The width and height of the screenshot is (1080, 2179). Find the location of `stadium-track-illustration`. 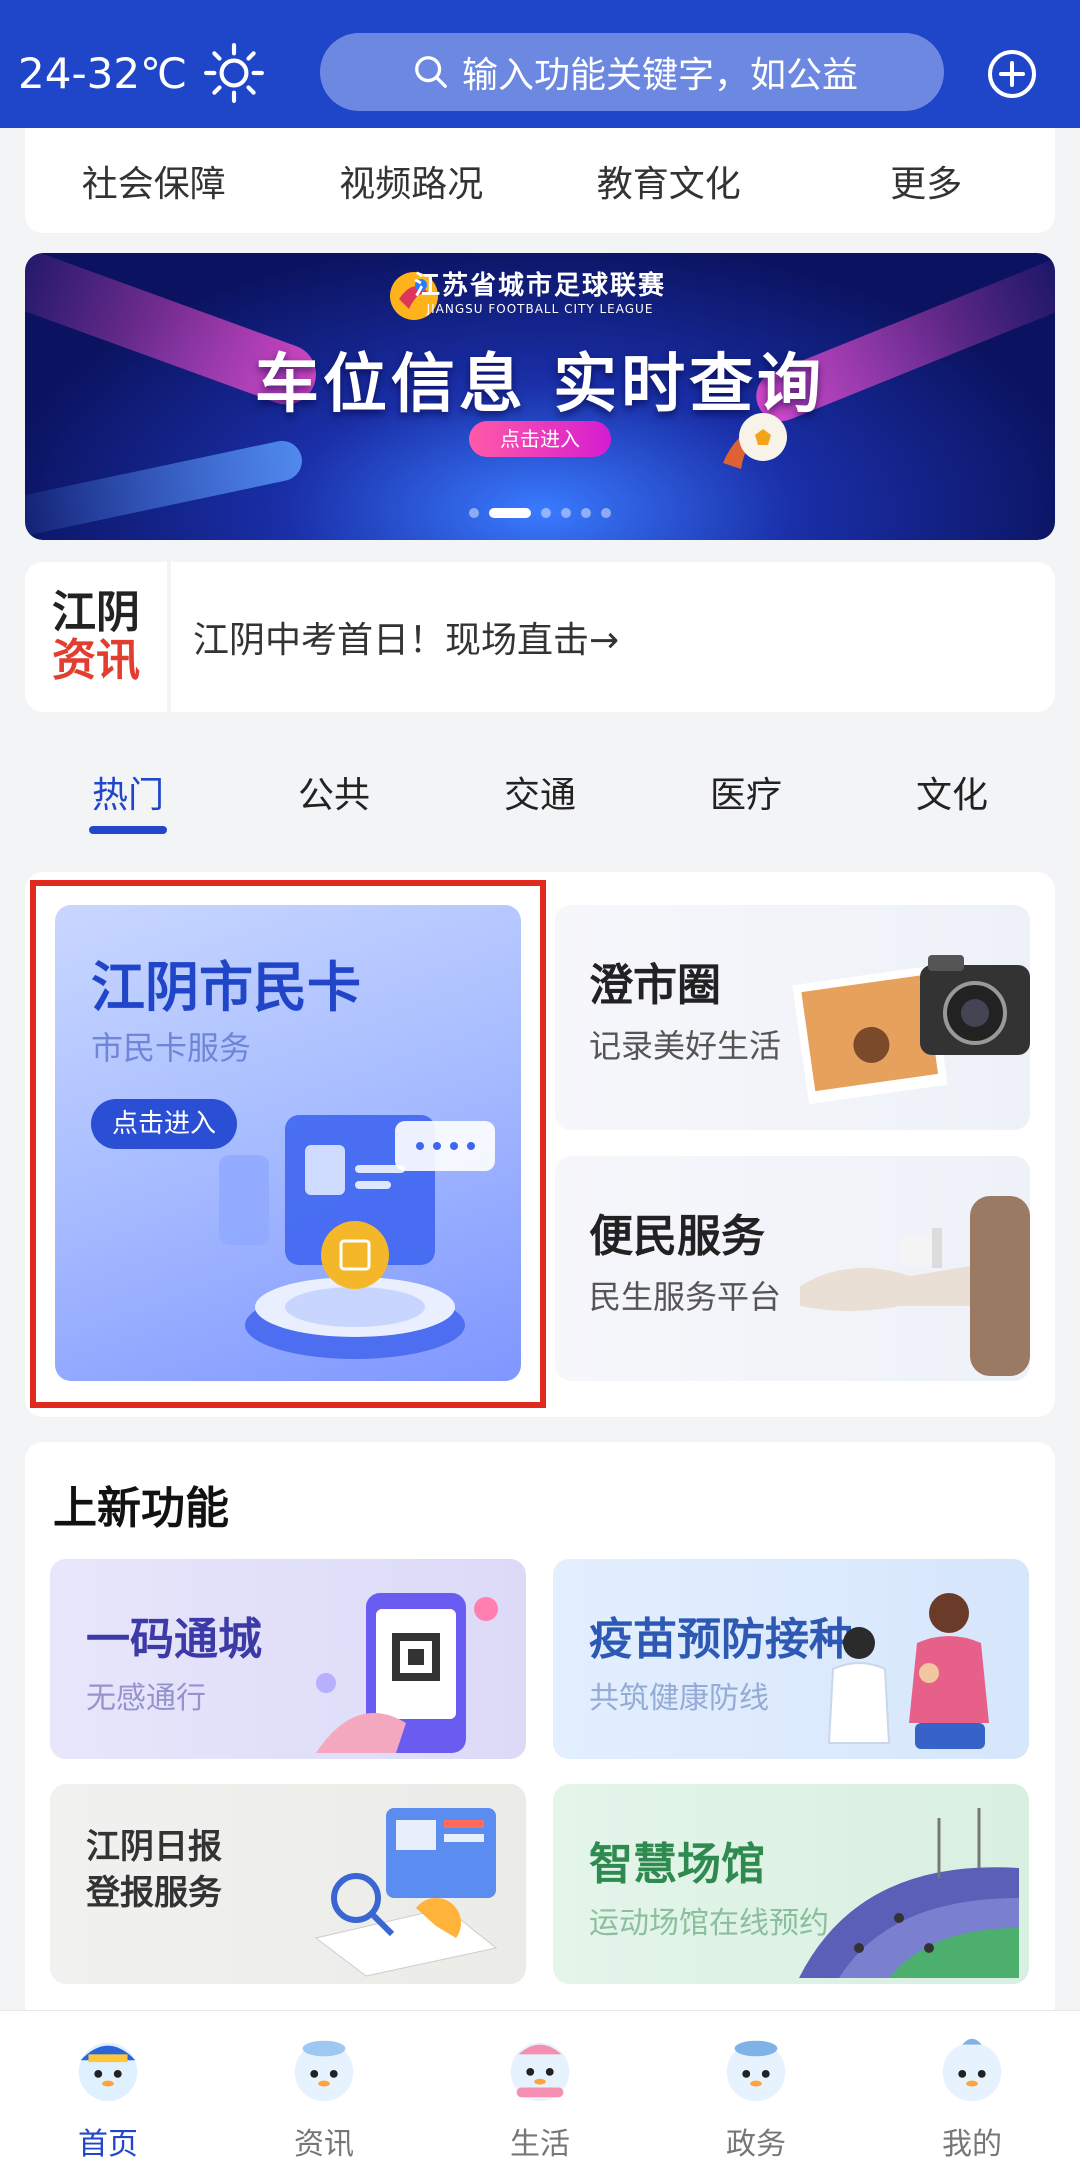

stadium-track-illustration is located at coordinates (909, 1893).